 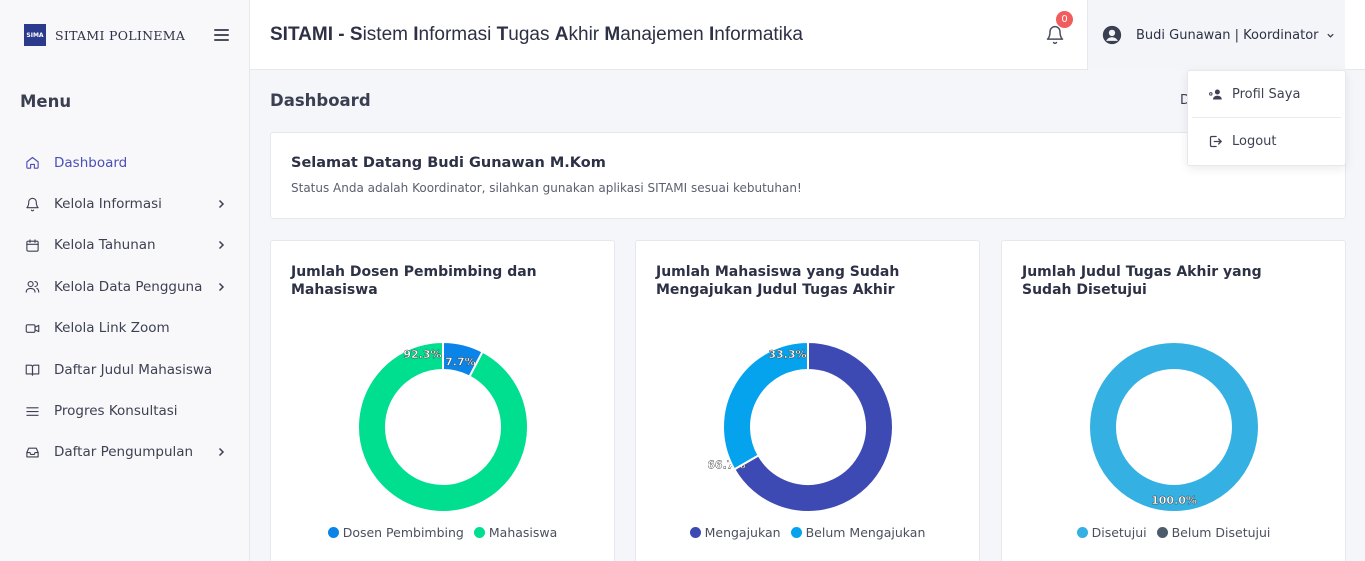 I want to click on user-menu: Budi Gunawan | Koordinator, so click(x=1216, y=35).